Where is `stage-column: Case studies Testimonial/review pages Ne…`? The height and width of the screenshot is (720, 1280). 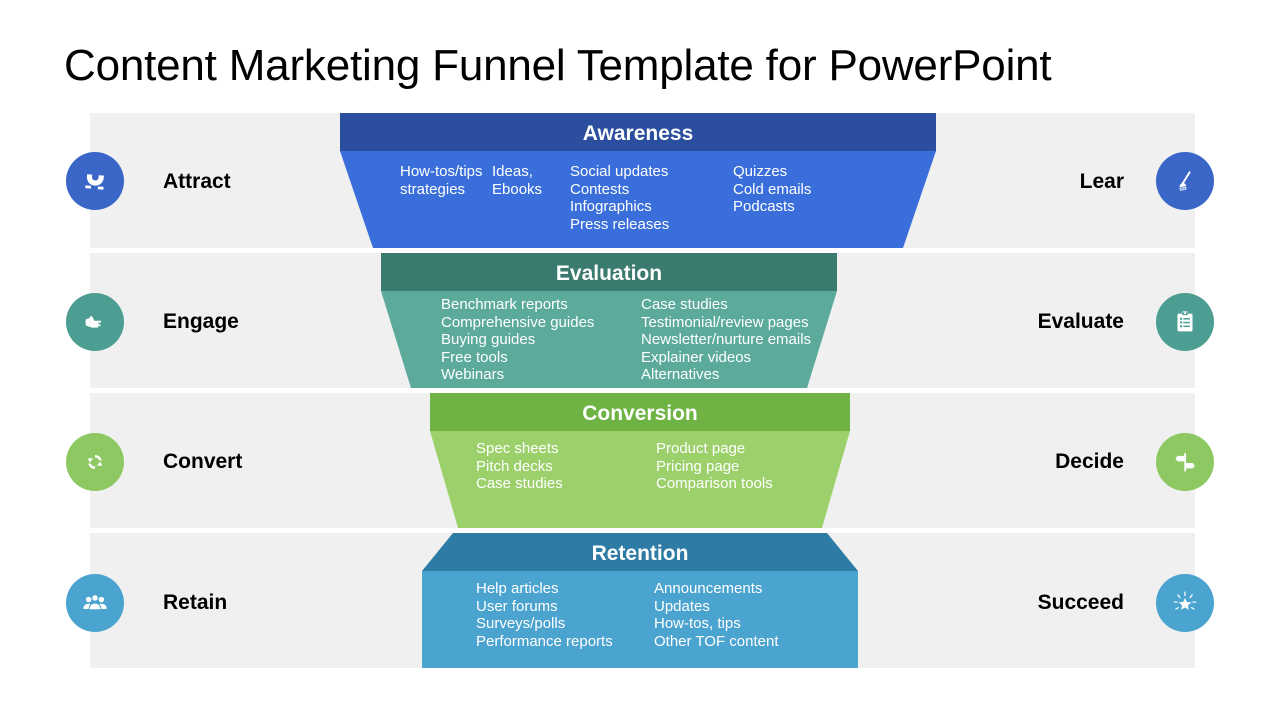 stage-column: Case studies Testimonial/review pages Ne… is located at coordinates (726, 340).